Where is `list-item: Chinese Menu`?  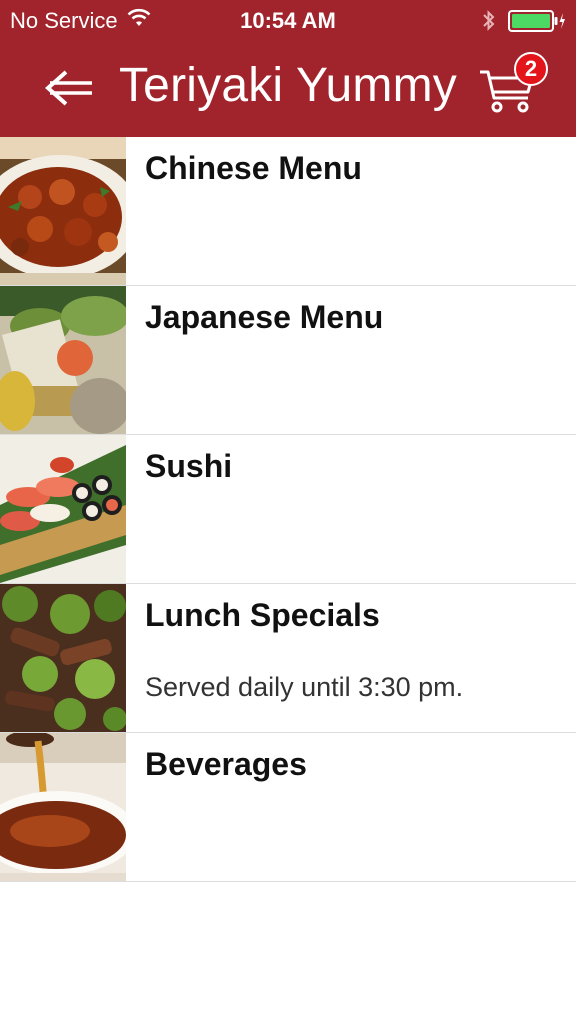
list-item: Chinese Menu is located at coordinates (288, 211).